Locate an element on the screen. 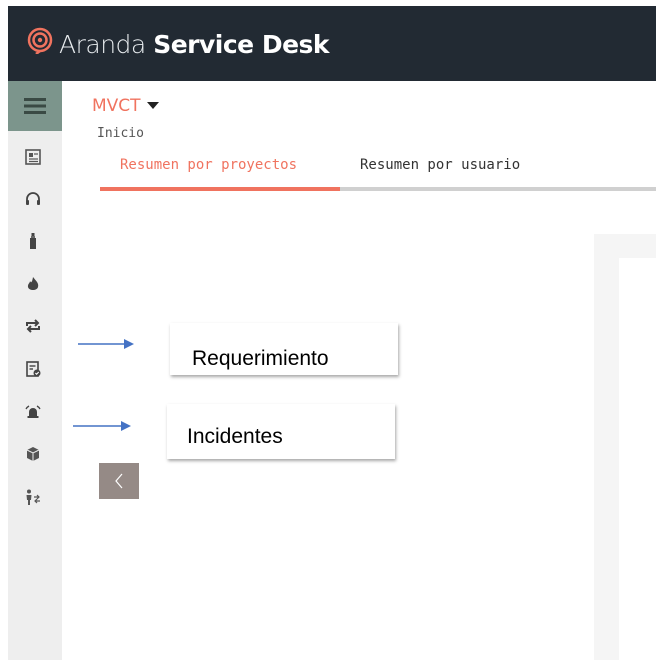  hamburger-menu-icon is located at coordinates (35, 106).